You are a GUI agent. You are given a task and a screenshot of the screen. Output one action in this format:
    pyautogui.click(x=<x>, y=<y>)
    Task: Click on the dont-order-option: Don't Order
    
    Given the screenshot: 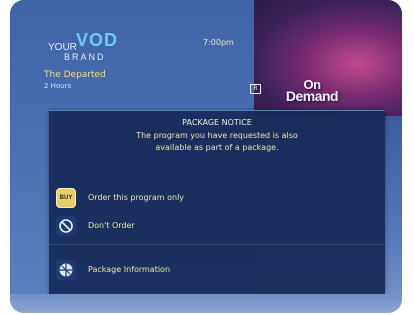 What is the action you would take?
    pyautogui.click(x=216, y=227)
    